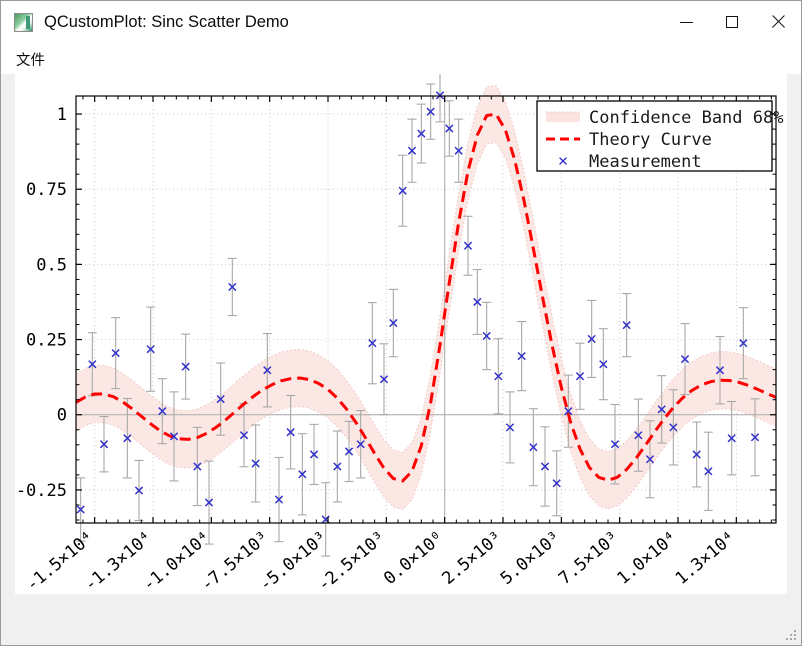 The height and width of the screenshot is (646, 802). I want to click on minimize-icon, so click(686, 22).